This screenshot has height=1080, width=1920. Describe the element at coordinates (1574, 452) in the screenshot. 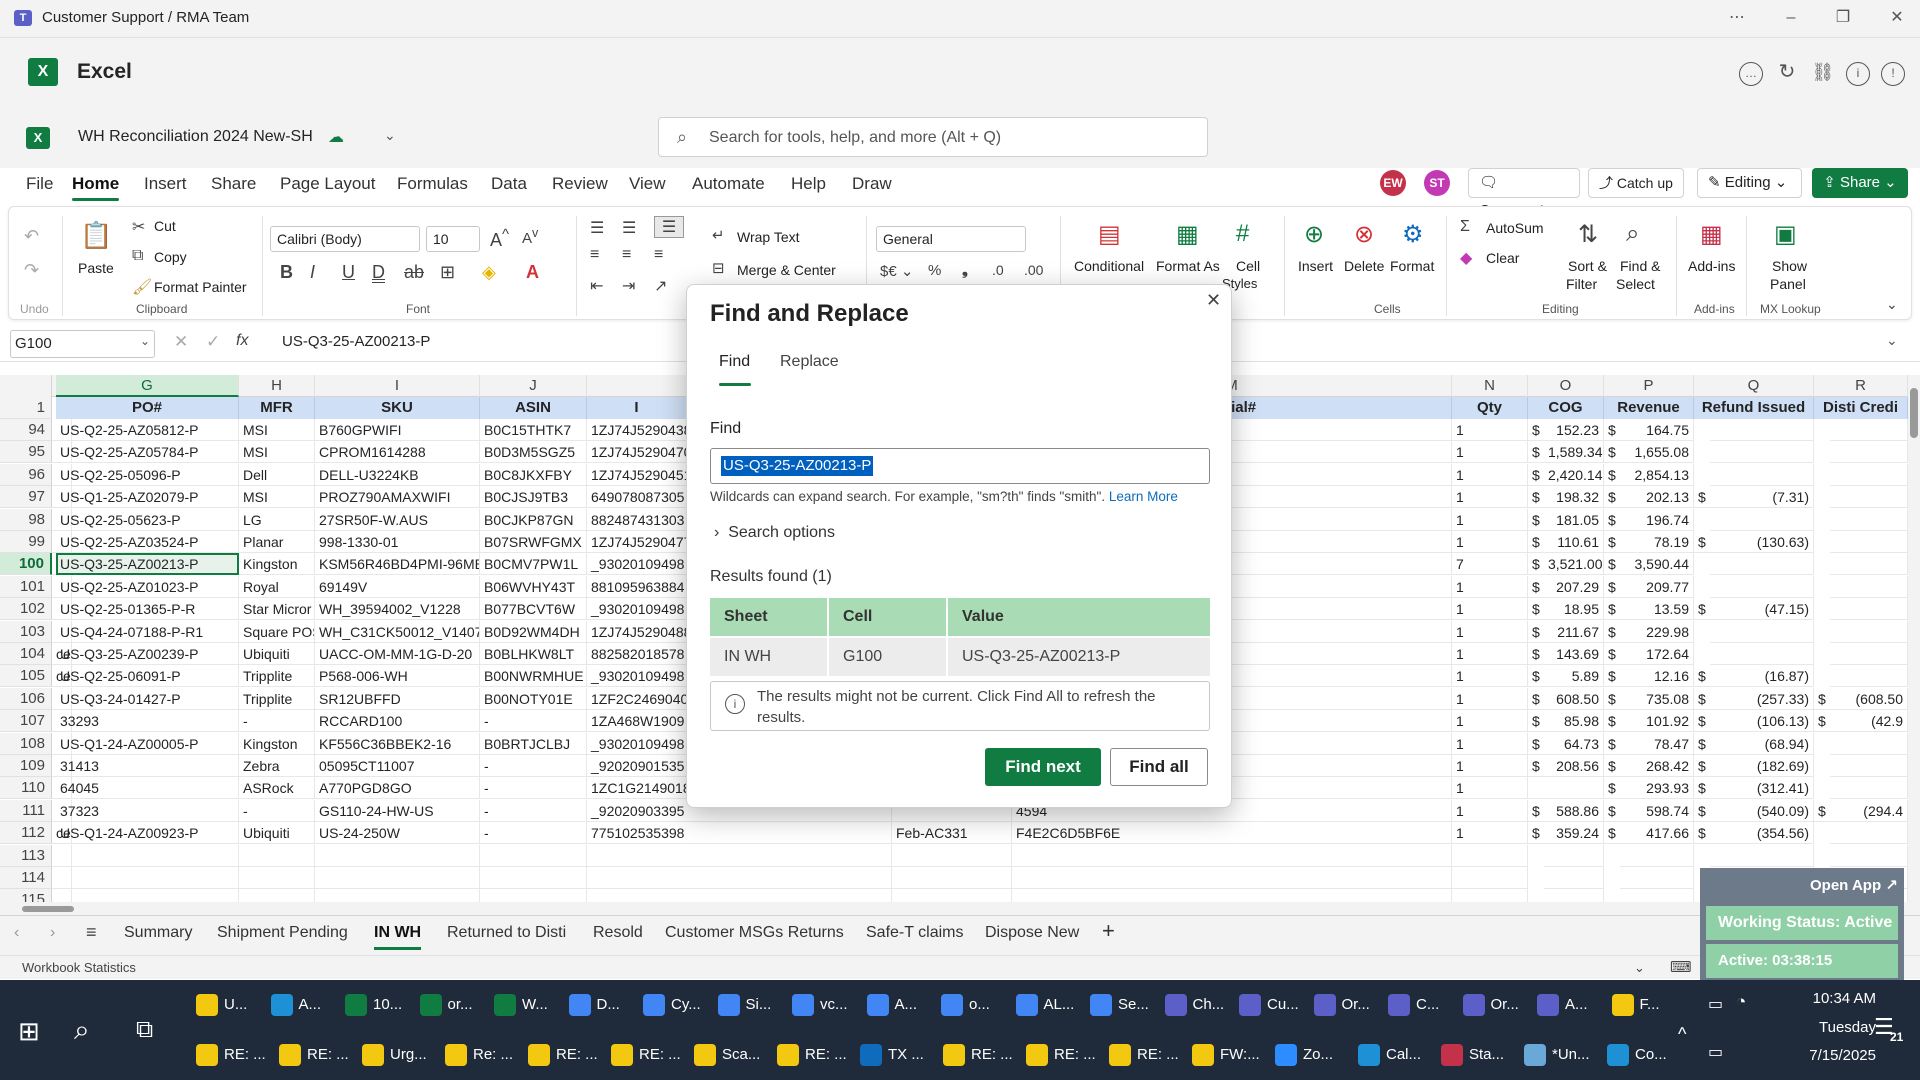

I see `cog-cell: 1,589.34` at that location.